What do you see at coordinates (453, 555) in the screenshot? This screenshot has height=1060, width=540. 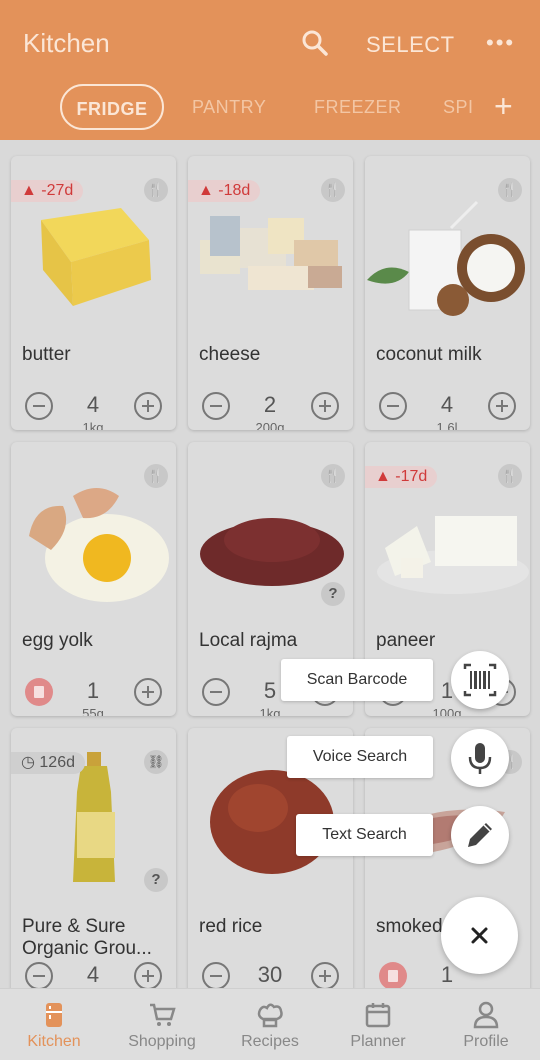 I see `paneer-image` at bounding box center [453, 555].